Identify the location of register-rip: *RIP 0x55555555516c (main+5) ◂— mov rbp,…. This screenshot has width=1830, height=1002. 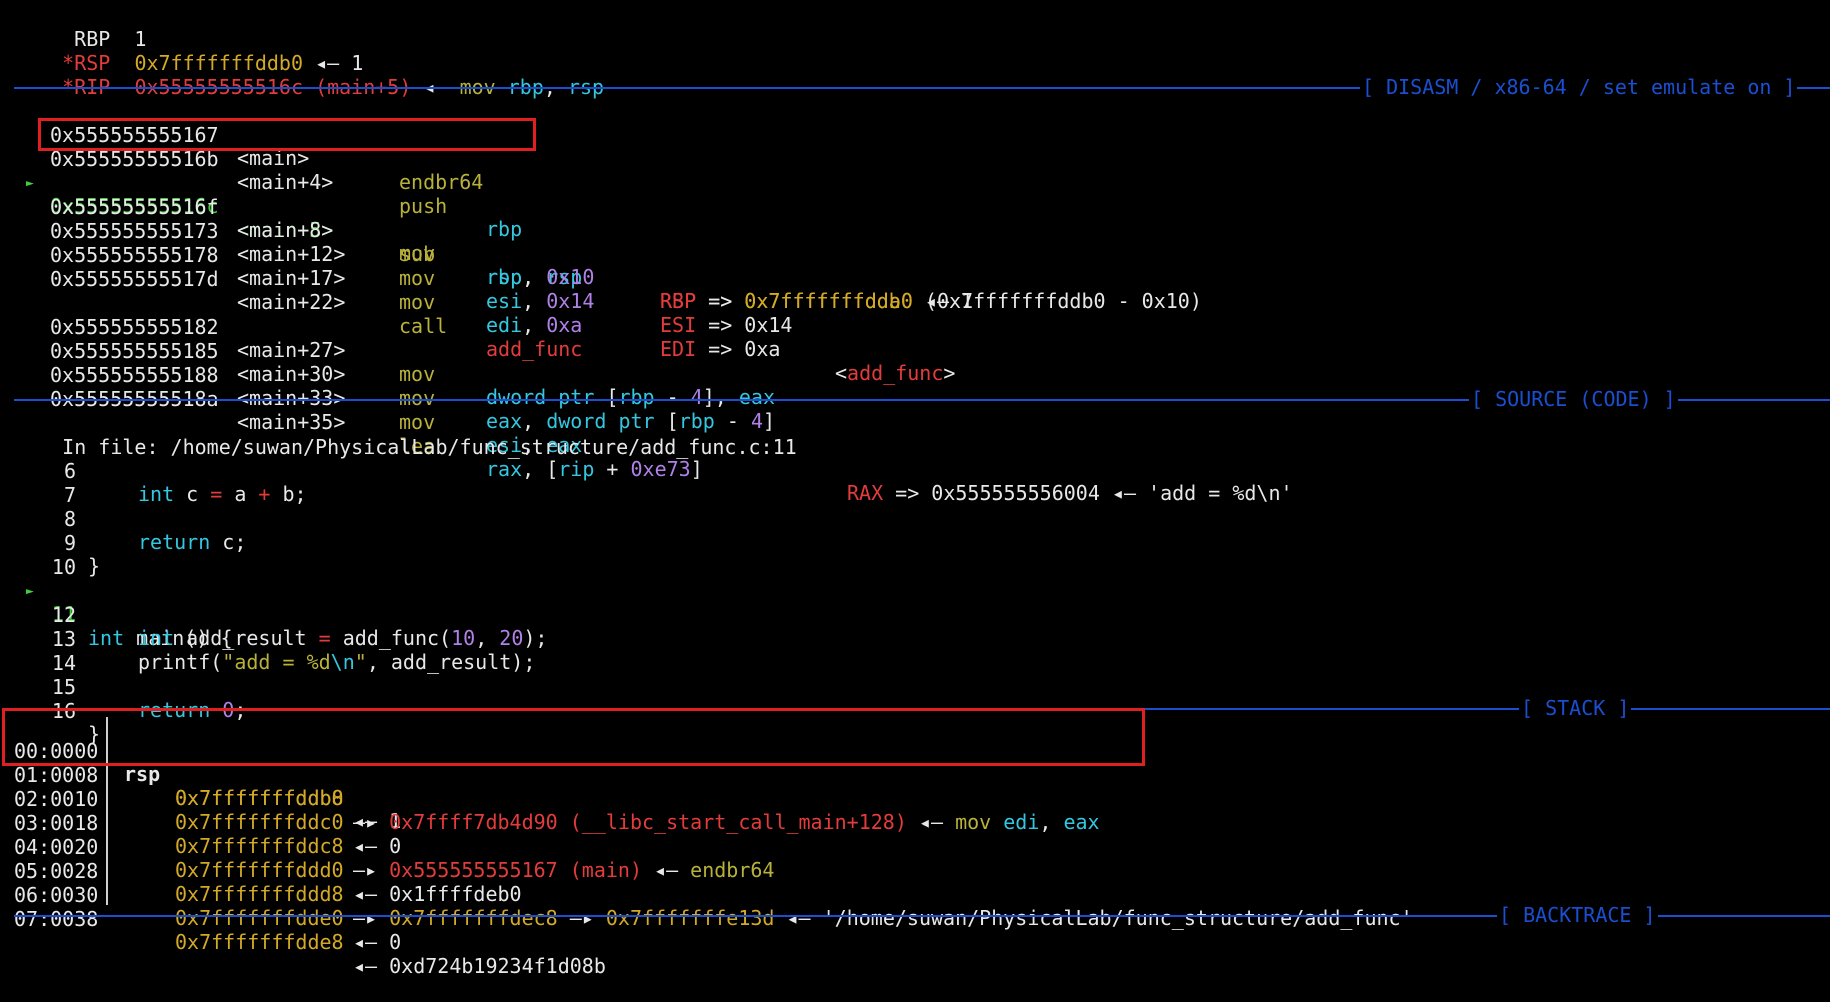
(309, 75).